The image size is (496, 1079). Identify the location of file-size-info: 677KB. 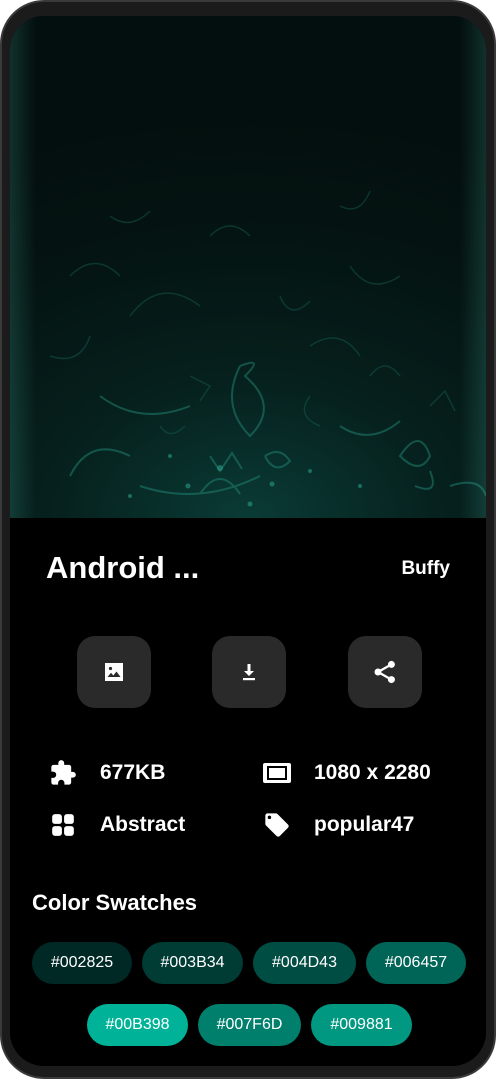
(106, 773).